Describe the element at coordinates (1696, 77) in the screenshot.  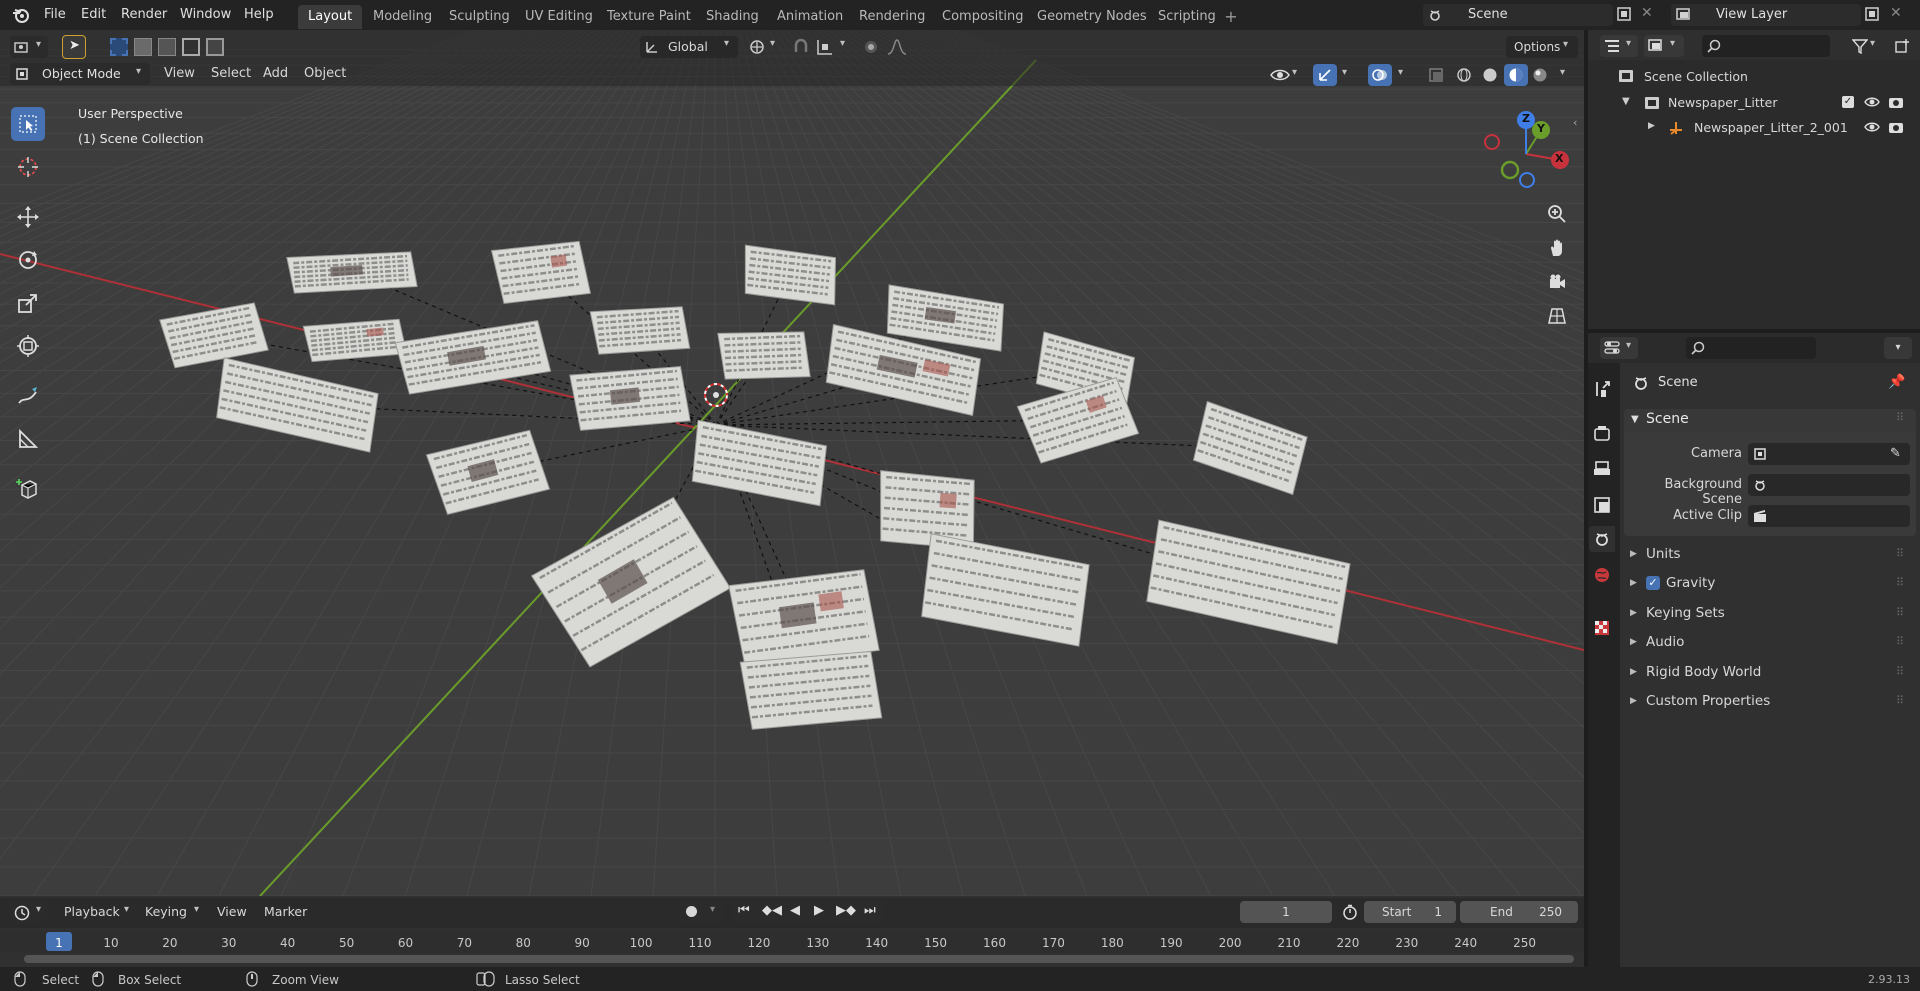
I see `outliner-scene-collection: Scene Collection` at that location.